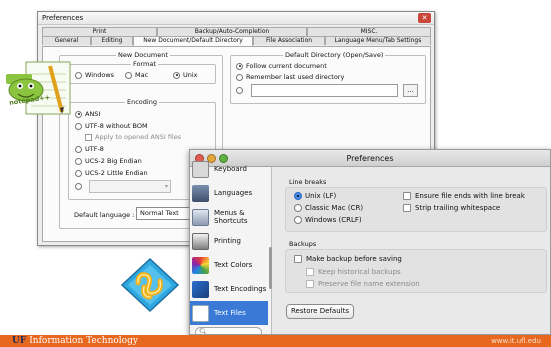 Image resolution: width=551 pixels, height=347 pixels. Describe the element at coordinates (451, 208) in the screenshot. I see `strip-whitespace-checkbox: Strip trailing whitespace` at that location.